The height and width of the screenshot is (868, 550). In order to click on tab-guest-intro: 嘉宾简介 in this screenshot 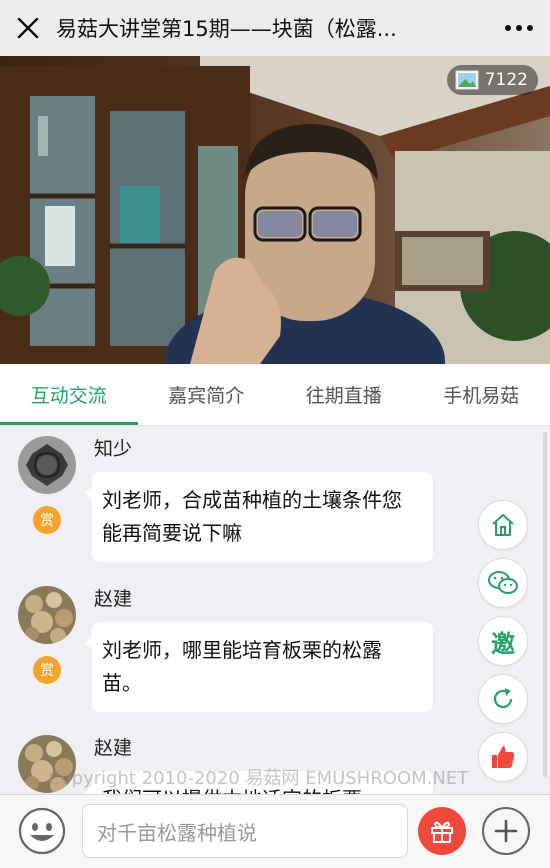, I will do `click(207, 394)`.